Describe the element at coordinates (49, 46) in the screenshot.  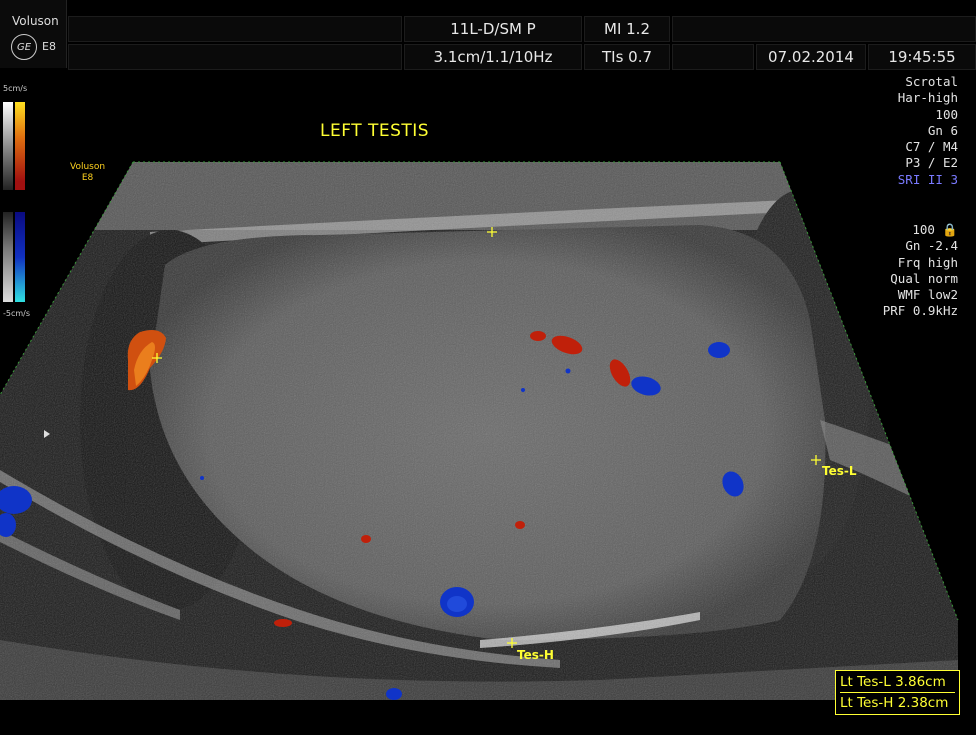
I see `model-label: E8` at that location.